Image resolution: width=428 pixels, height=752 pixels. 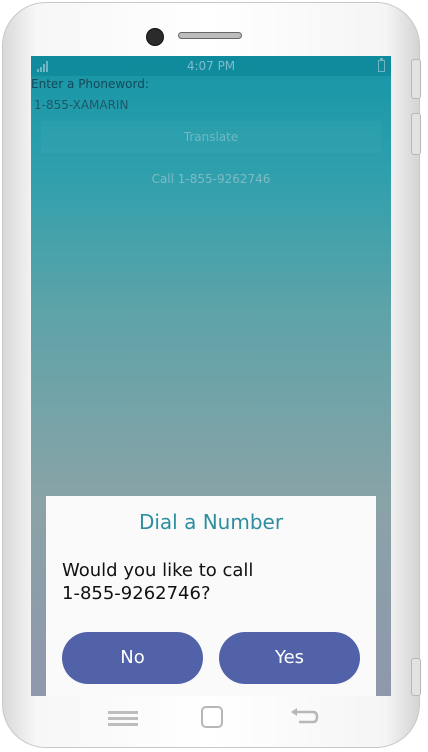 What do you see at coordinates (132, 658) in the screenshot?
I see `no-button: No` at bounding box center [132, 658].